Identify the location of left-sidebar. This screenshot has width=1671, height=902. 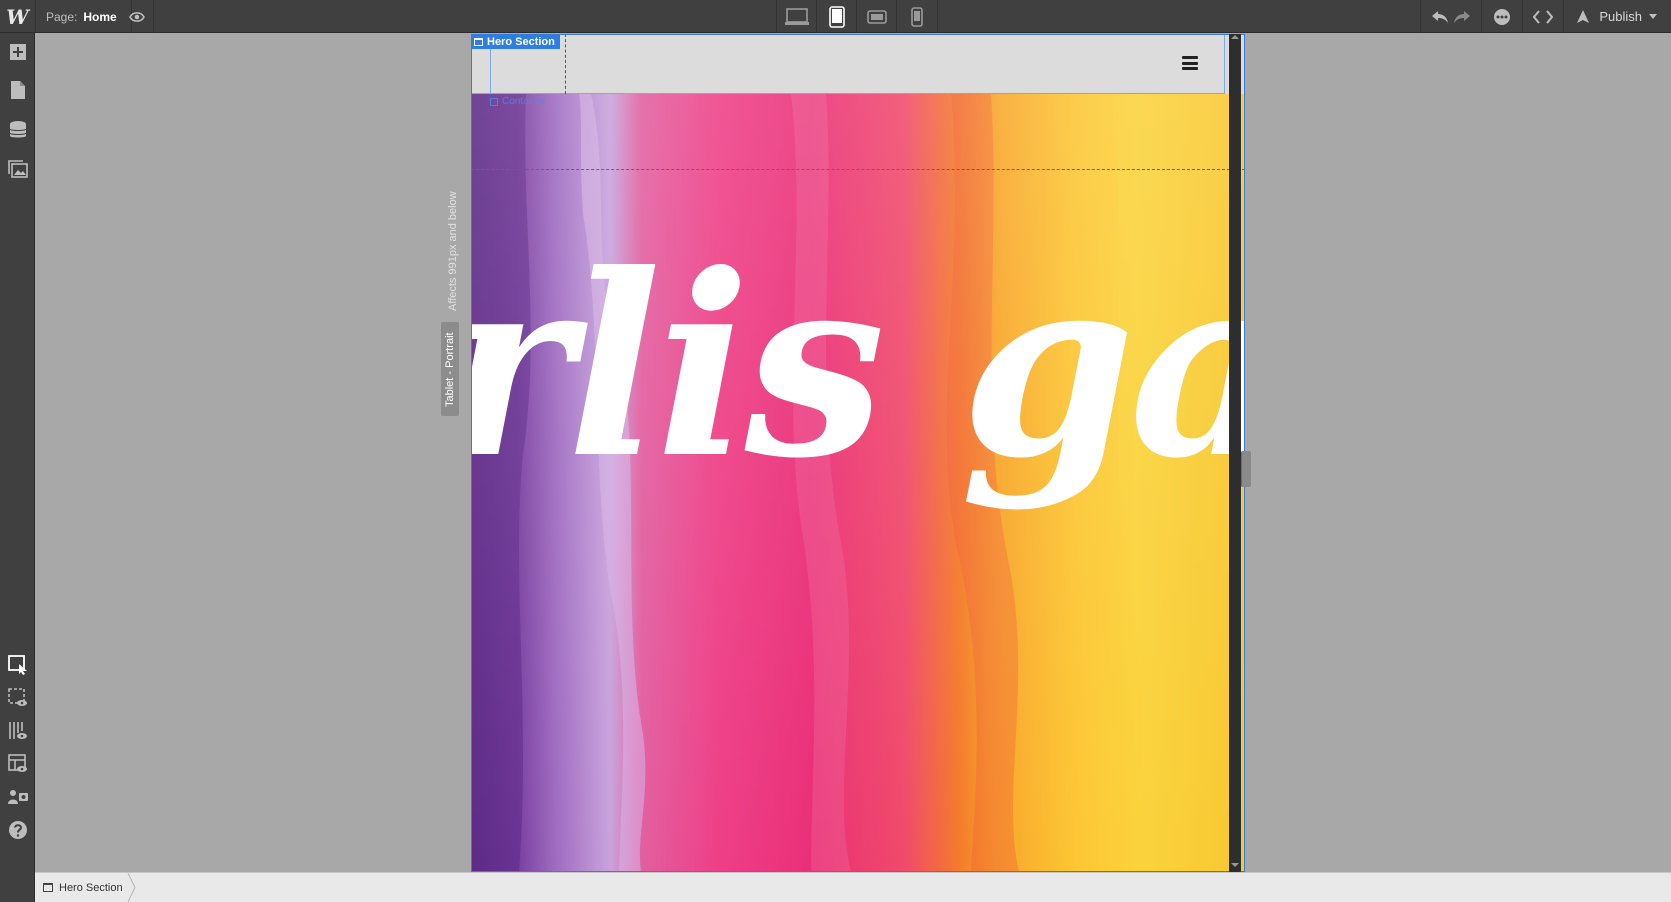
(17, 467).